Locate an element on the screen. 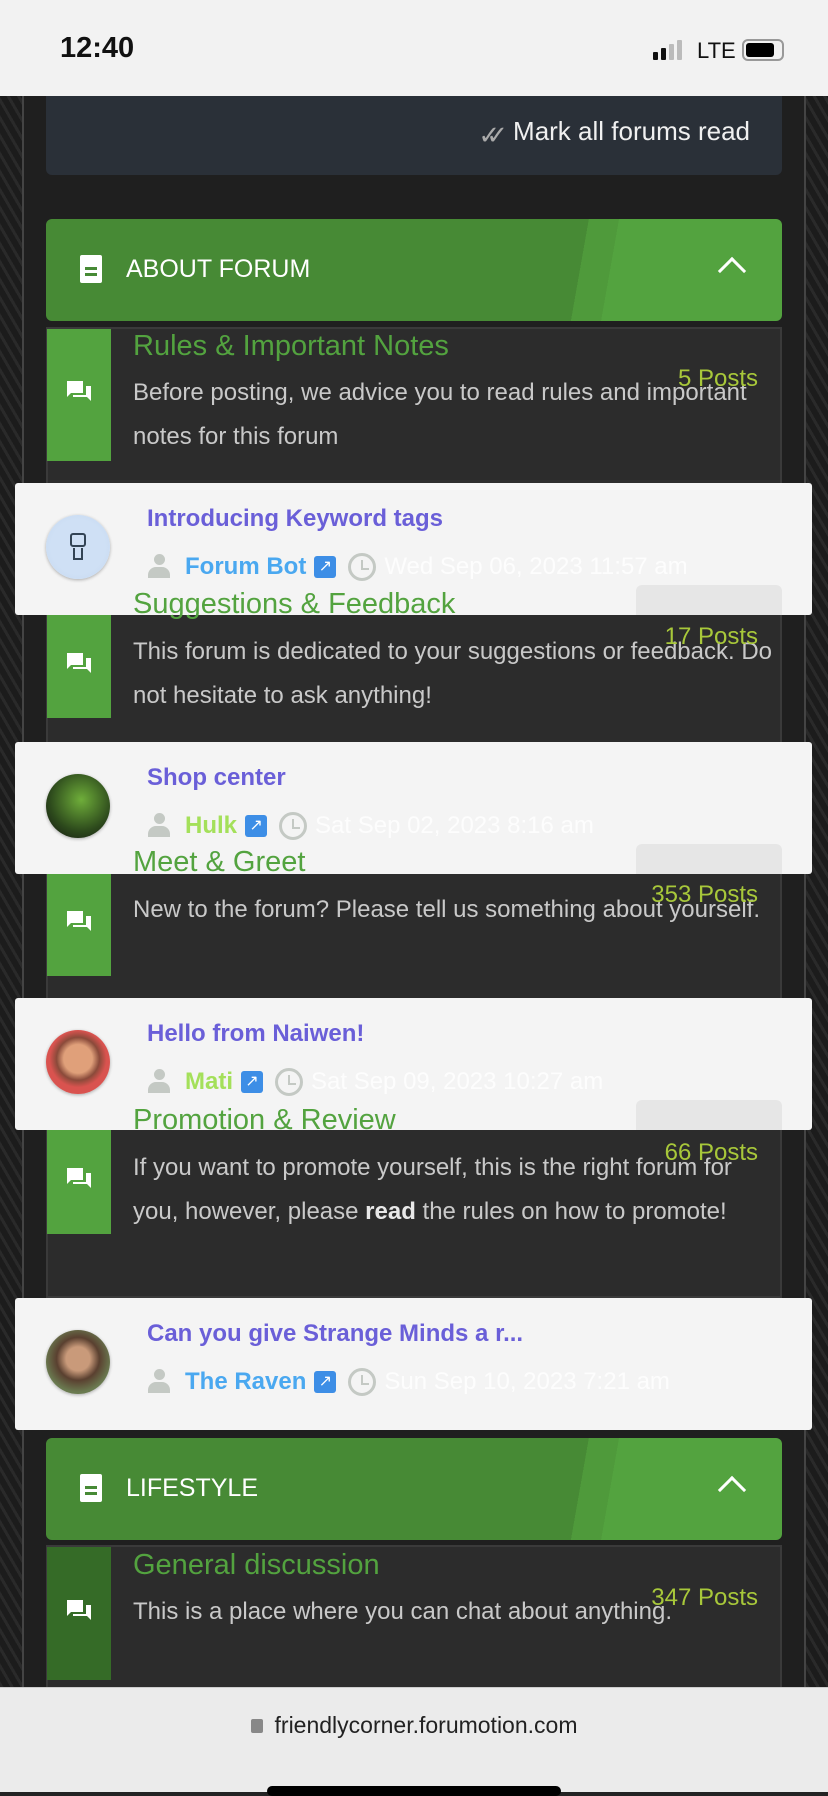 The width and height of the screenshot is (828, 1796). username-link: The Raven is located at coordinates (245, 1382).